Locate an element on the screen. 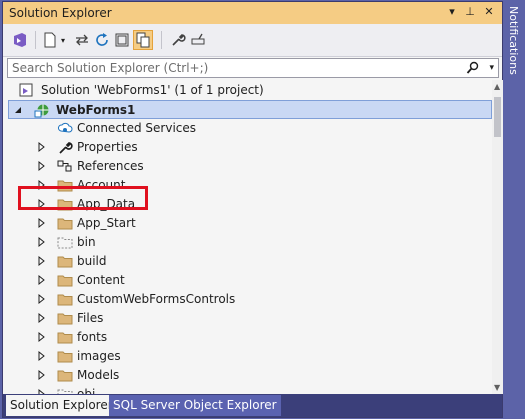  new-file-dropdown-icon: ▾ is located at coordinates (63, 40).